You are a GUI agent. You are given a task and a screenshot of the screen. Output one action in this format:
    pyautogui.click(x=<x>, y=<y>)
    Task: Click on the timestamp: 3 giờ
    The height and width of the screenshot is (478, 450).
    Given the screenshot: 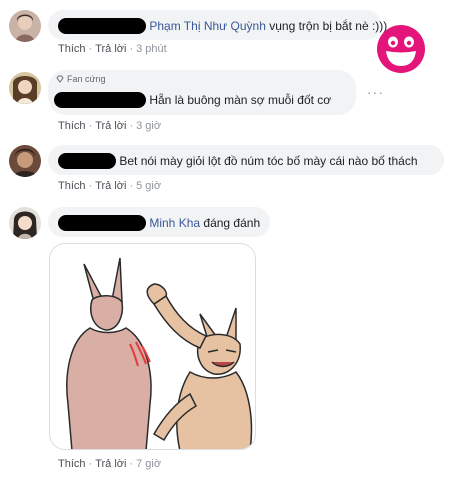 What is the action you would take?
    pyautogui.click(x=148, y=126)
    